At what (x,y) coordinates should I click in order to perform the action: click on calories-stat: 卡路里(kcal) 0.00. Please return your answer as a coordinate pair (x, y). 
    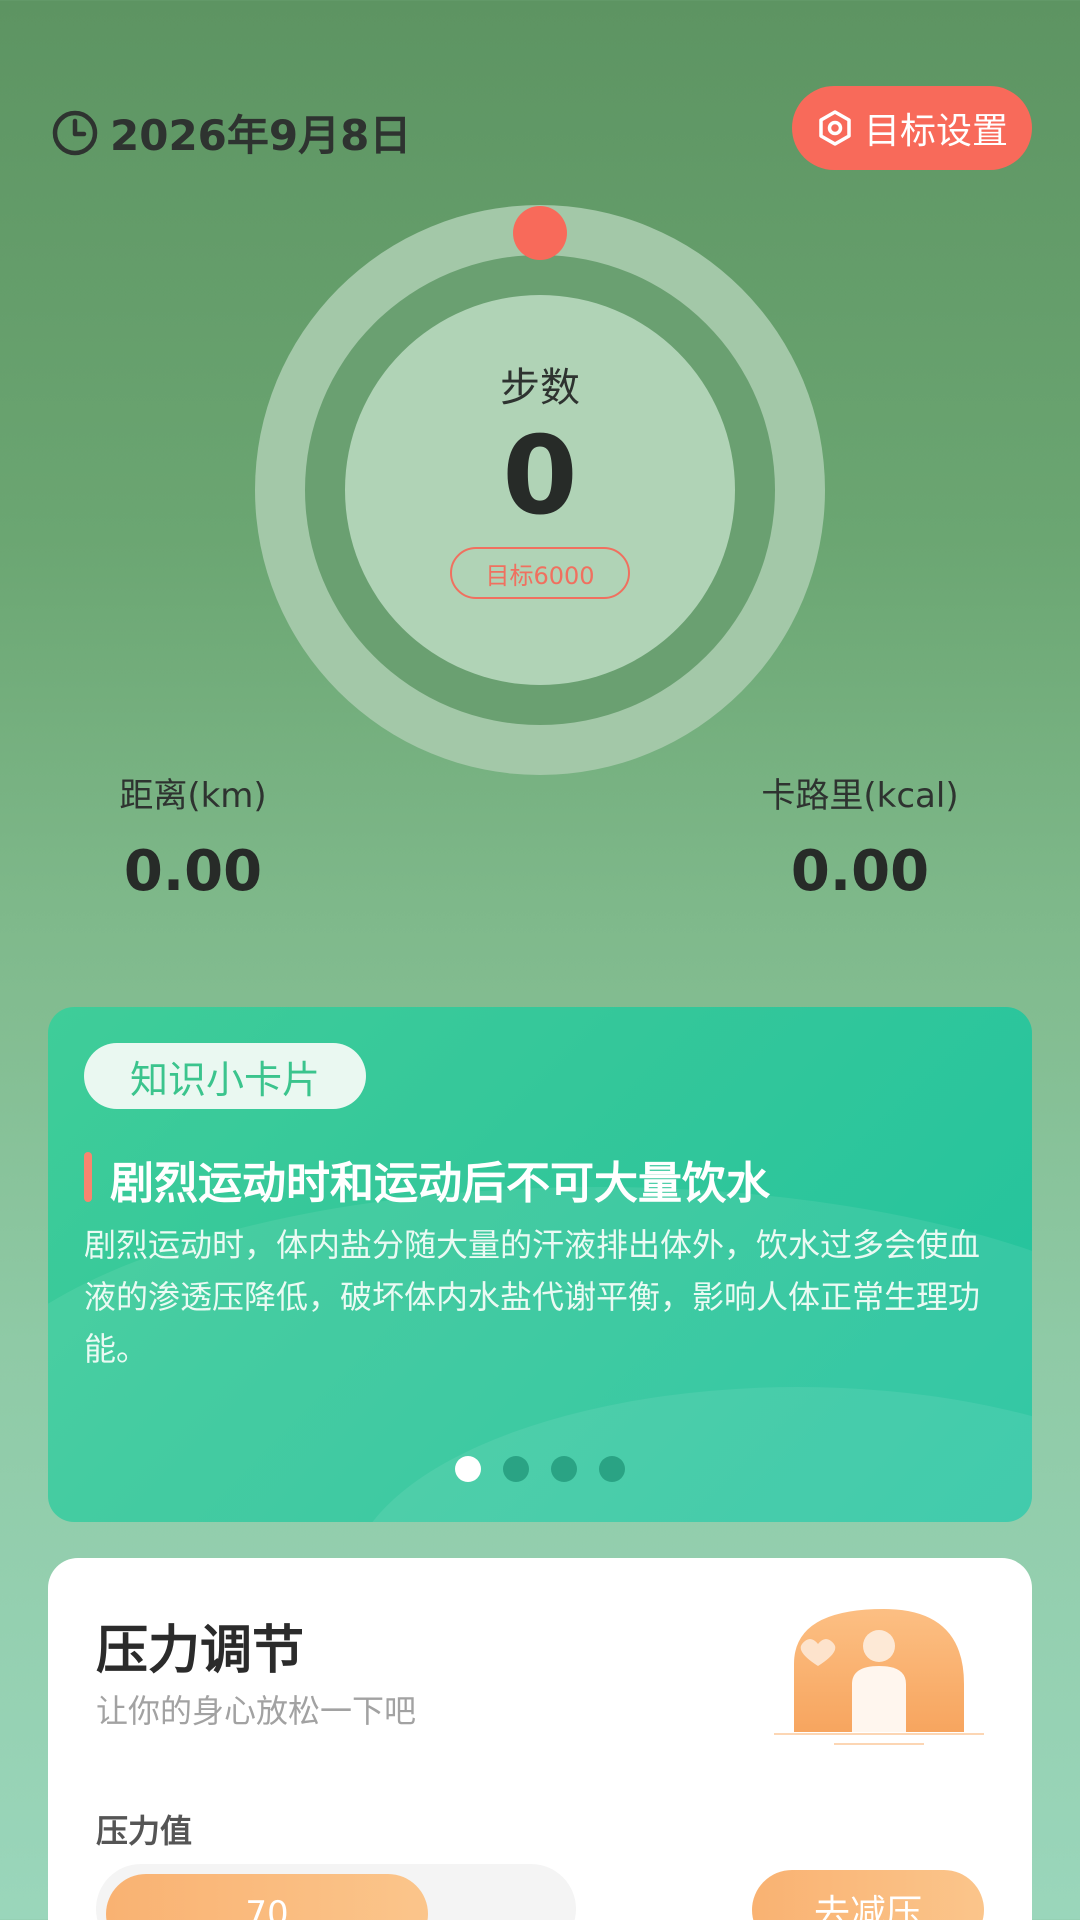
    Looking at the image, I should click on (860, 836).